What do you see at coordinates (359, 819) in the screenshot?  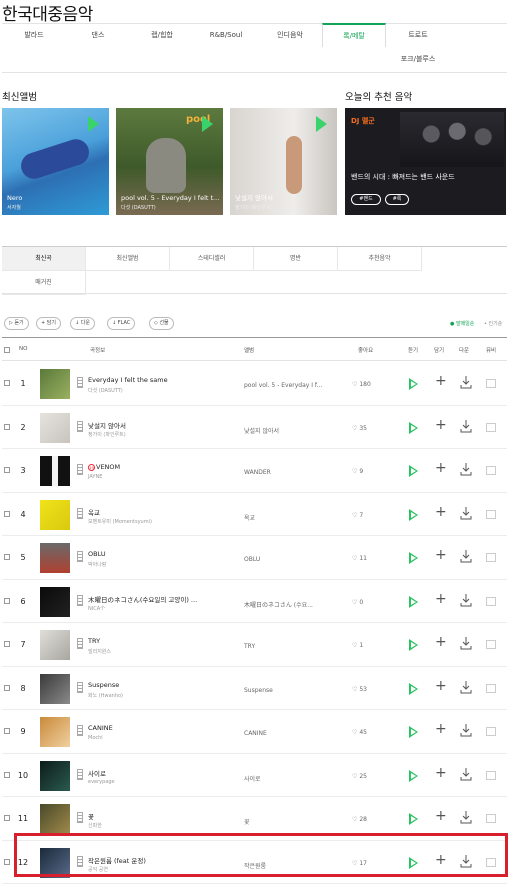 I see `like-button: ♡ 28` at bounding box center [359, 819].